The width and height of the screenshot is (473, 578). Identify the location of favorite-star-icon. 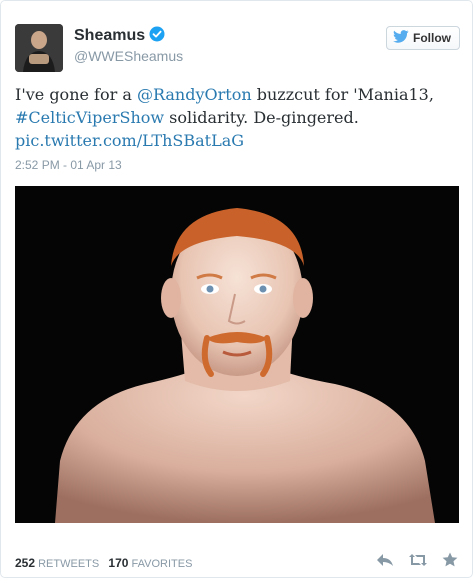
(450, 559).